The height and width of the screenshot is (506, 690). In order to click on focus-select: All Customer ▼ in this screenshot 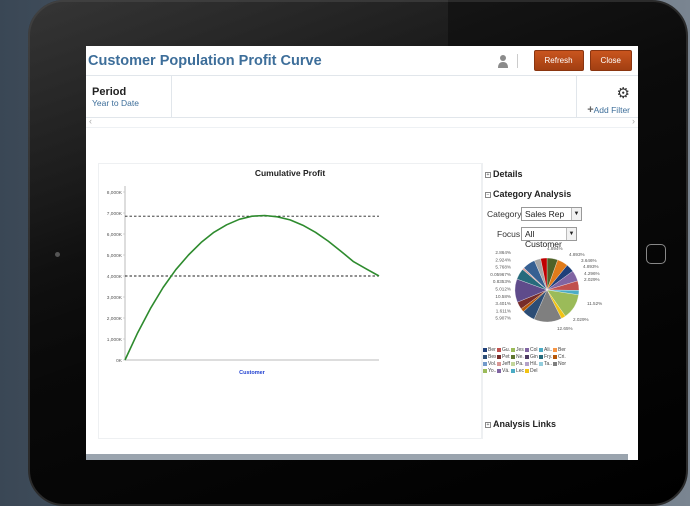, I will do `click(549, 238)`.